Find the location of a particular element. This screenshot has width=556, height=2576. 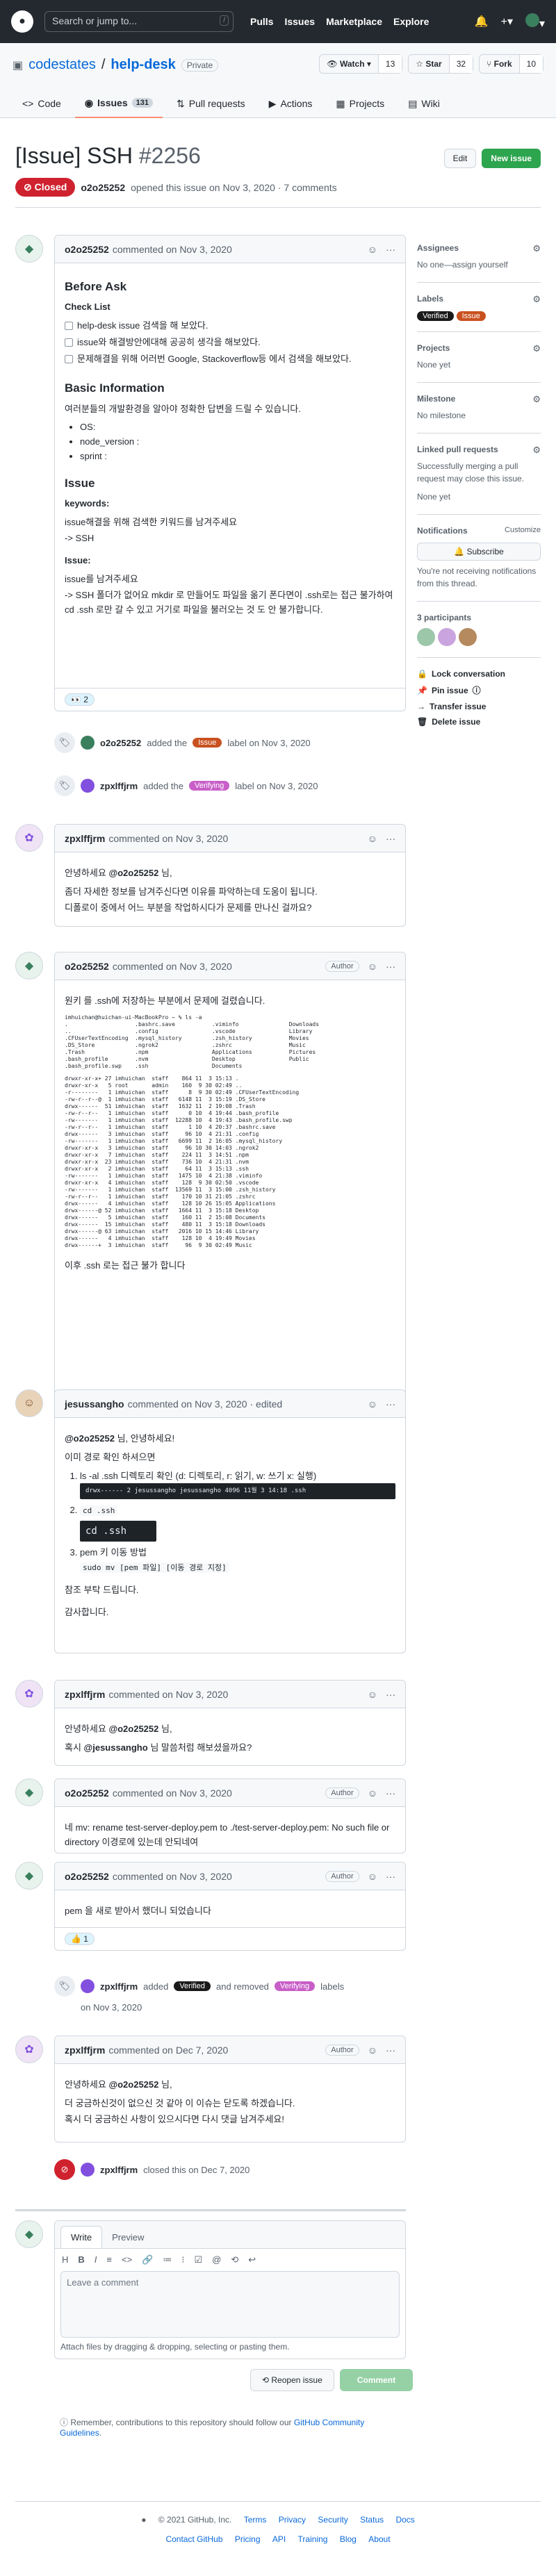

verified-label: Verified is located at coordinates (435, 316).